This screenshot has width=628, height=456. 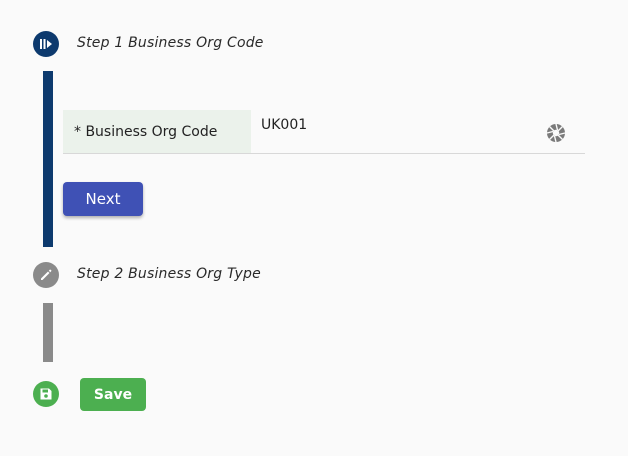 I want to click on save-button: Save, so click(x=113, y=394).